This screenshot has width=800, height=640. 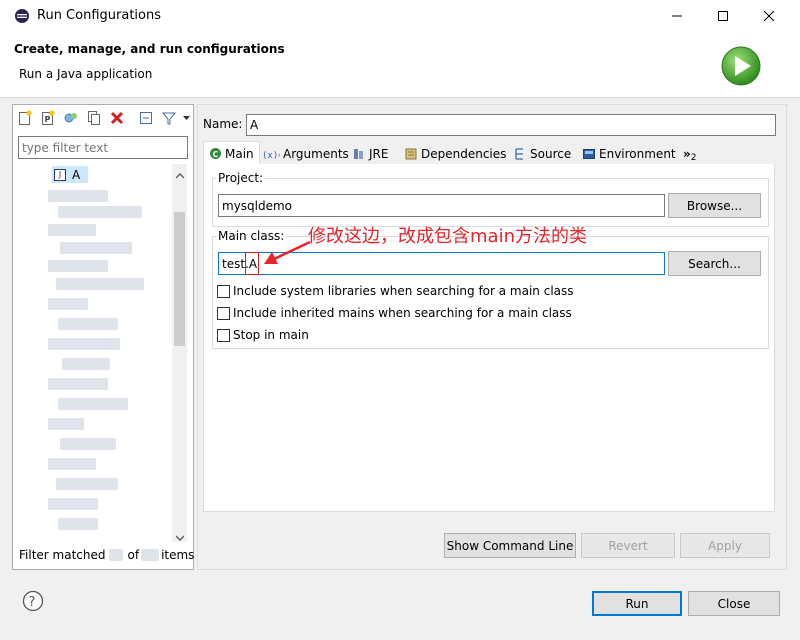 What do you see at coordinates (629, 154) in the screenshot?
I see `tab-environment: Environment` at bounding box center [629, 154].